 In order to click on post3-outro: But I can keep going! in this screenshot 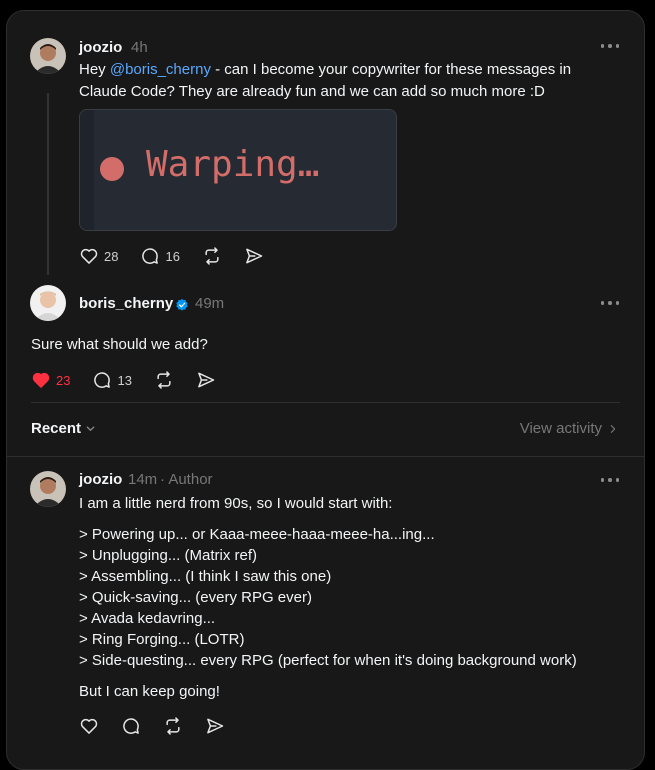, I will do `click(149, 691)`.